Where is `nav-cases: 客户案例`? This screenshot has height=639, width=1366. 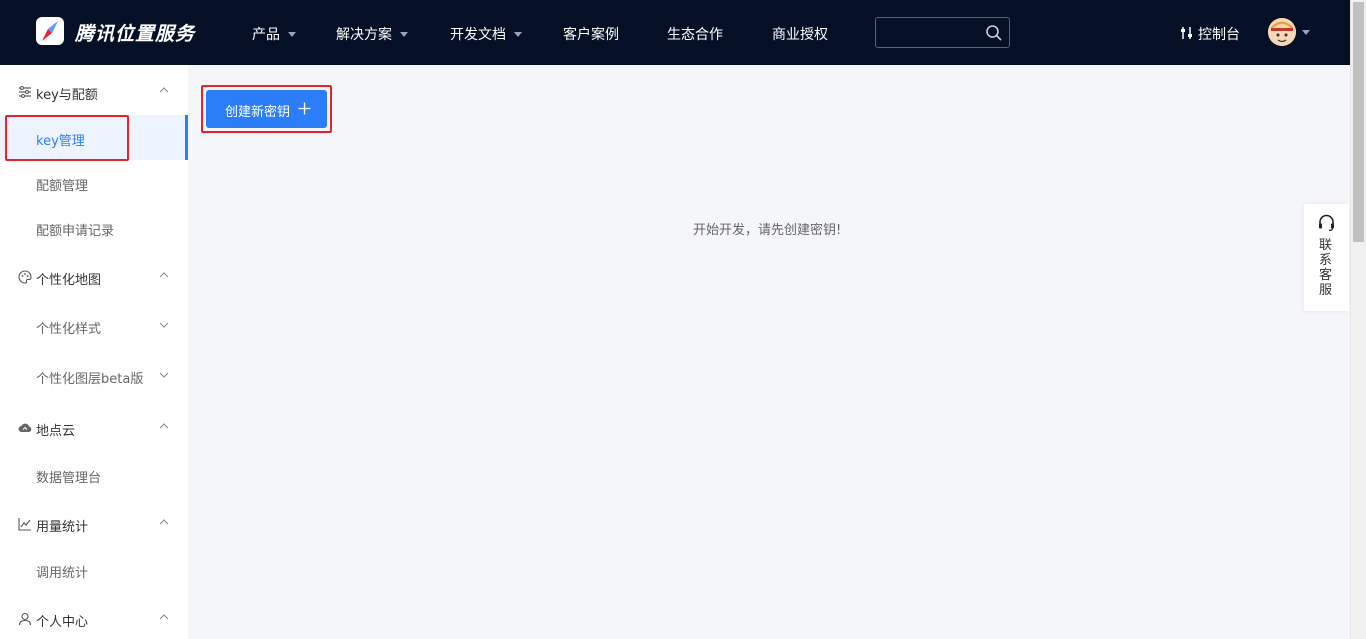 nav-cases: 客户案例 is located at coordinates (591, 34).